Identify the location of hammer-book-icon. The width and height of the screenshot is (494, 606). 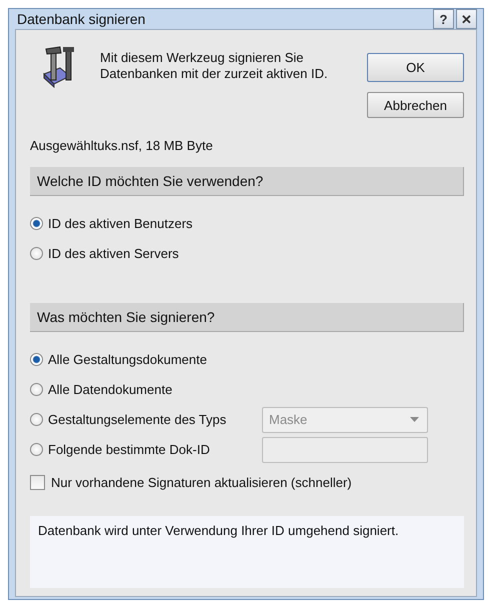
(59, 67).